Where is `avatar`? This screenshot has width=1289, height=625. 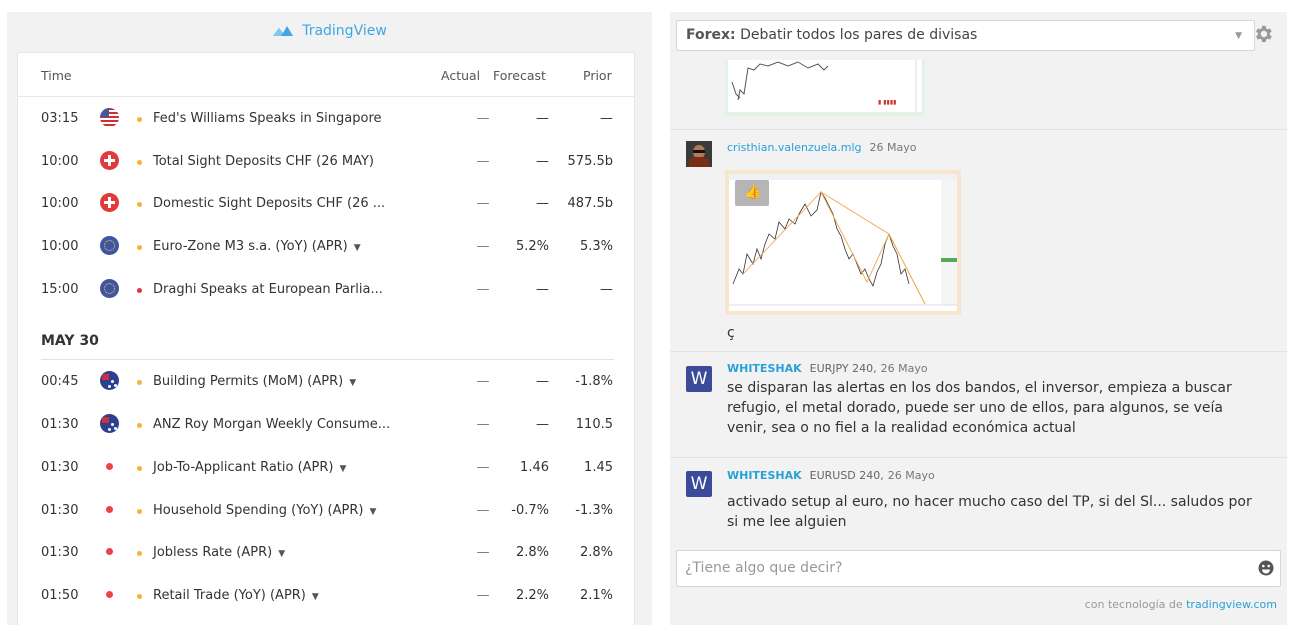 avatar is located at coordinates (699, 154).